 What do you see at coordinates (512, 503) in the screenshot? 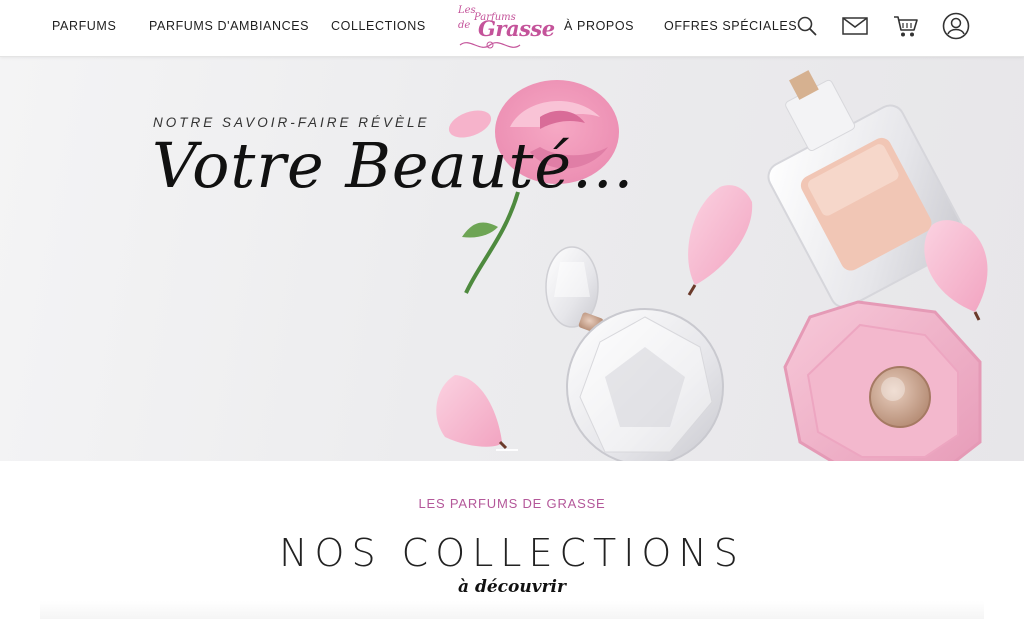
I see `section-kicker: LES PARFUMS DE GRASSE` at bounding box center [512, 503].